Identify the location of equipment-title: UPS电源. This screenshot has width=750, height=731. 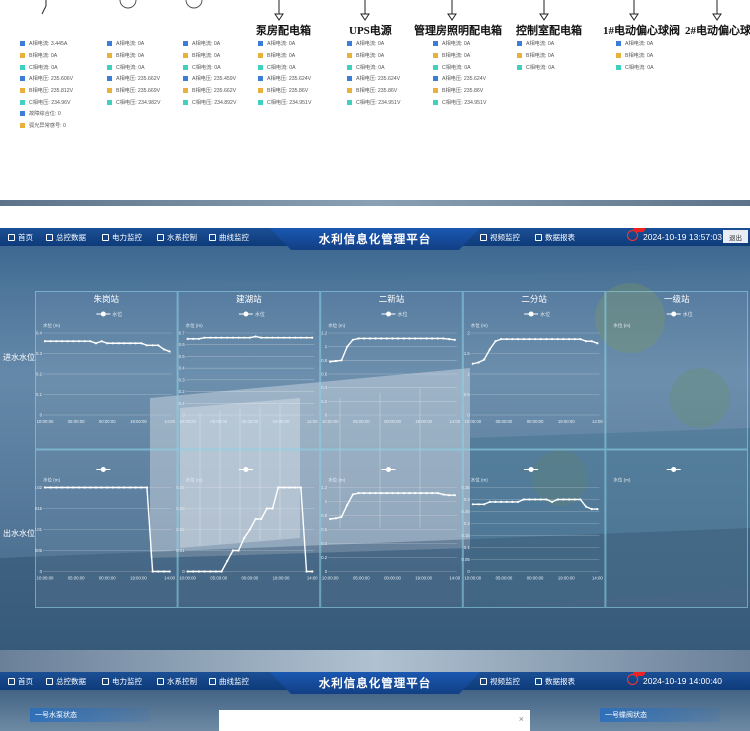
(370, 31).